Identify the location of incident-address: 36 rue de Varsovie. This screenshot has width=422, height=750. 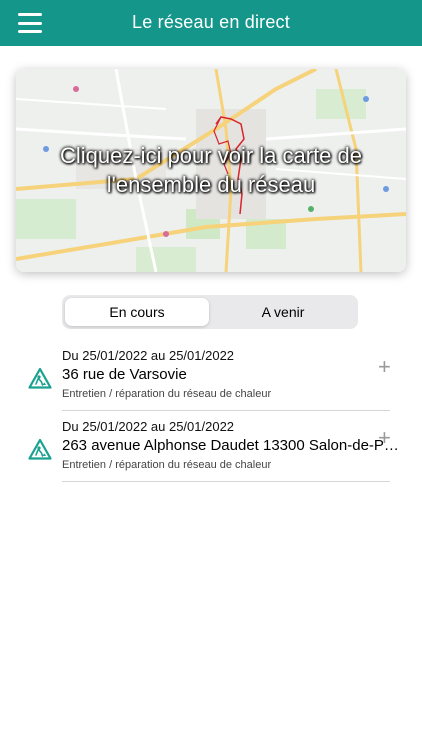
(124, 374).